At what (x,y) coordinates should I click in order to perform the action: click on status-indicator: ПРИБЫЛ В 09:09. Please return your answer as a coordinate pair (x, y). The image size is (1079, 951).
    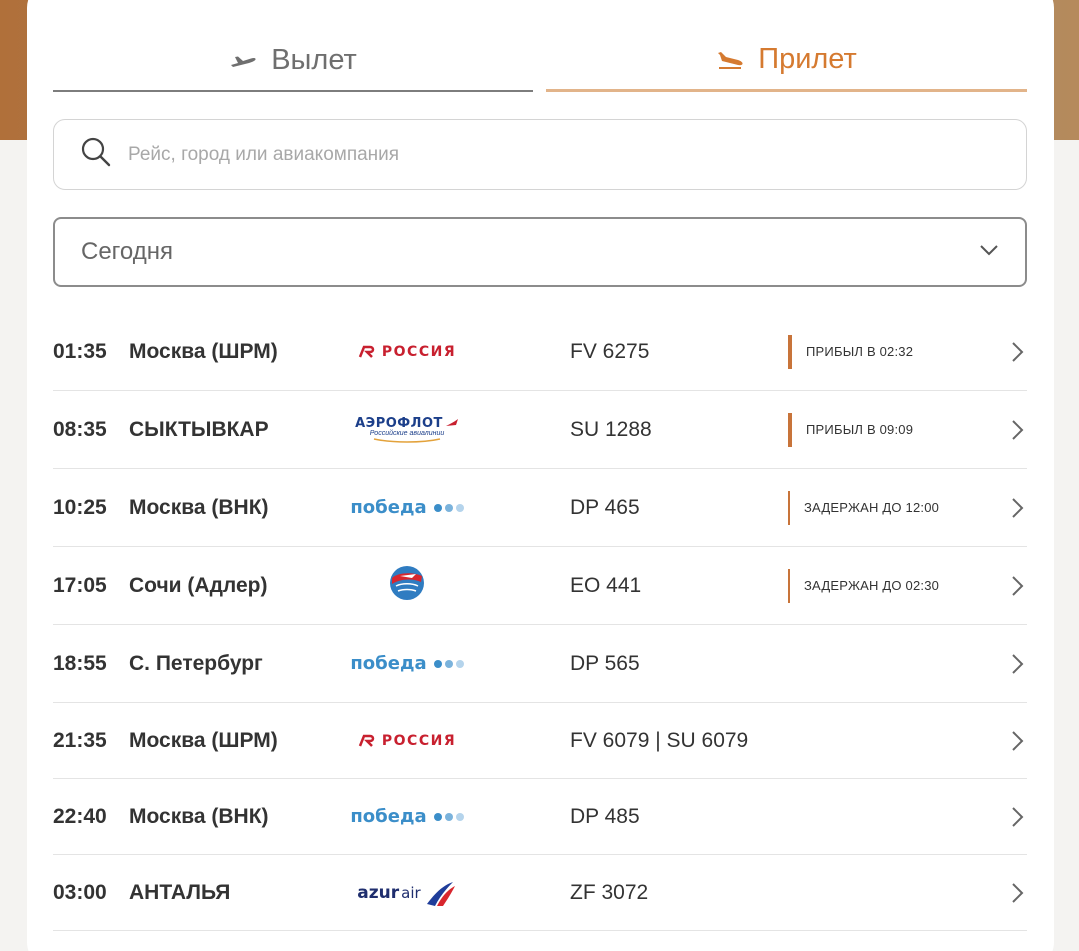
    Looking at the image, I should click on (851, 429).